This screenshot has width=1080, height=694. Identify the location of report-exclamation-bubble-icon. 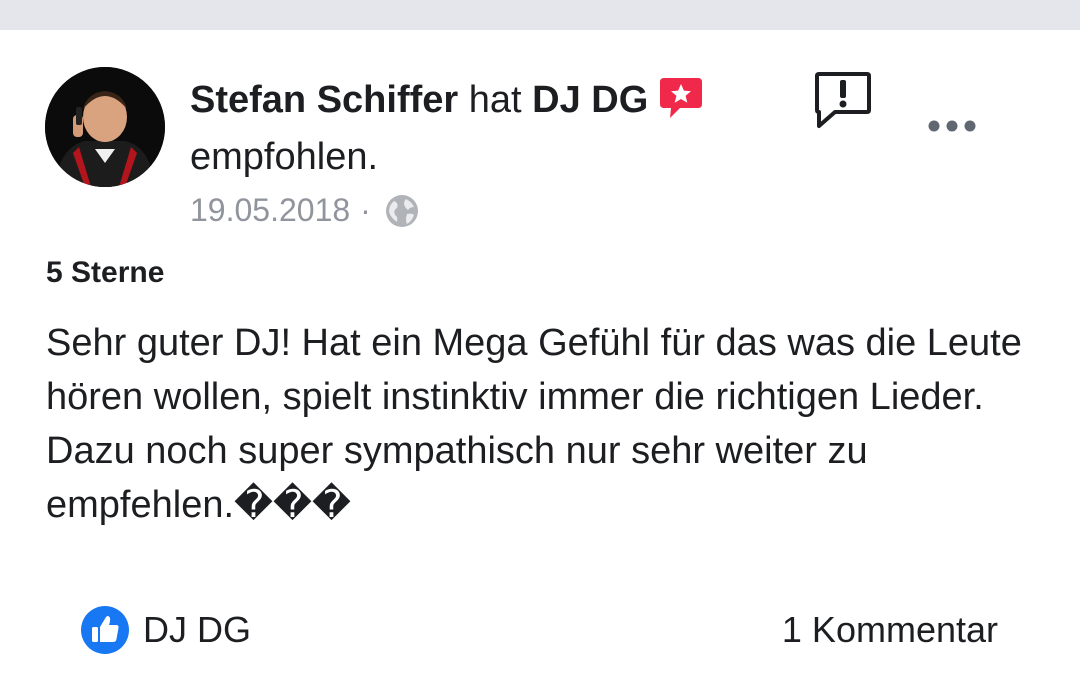
(843, 100).